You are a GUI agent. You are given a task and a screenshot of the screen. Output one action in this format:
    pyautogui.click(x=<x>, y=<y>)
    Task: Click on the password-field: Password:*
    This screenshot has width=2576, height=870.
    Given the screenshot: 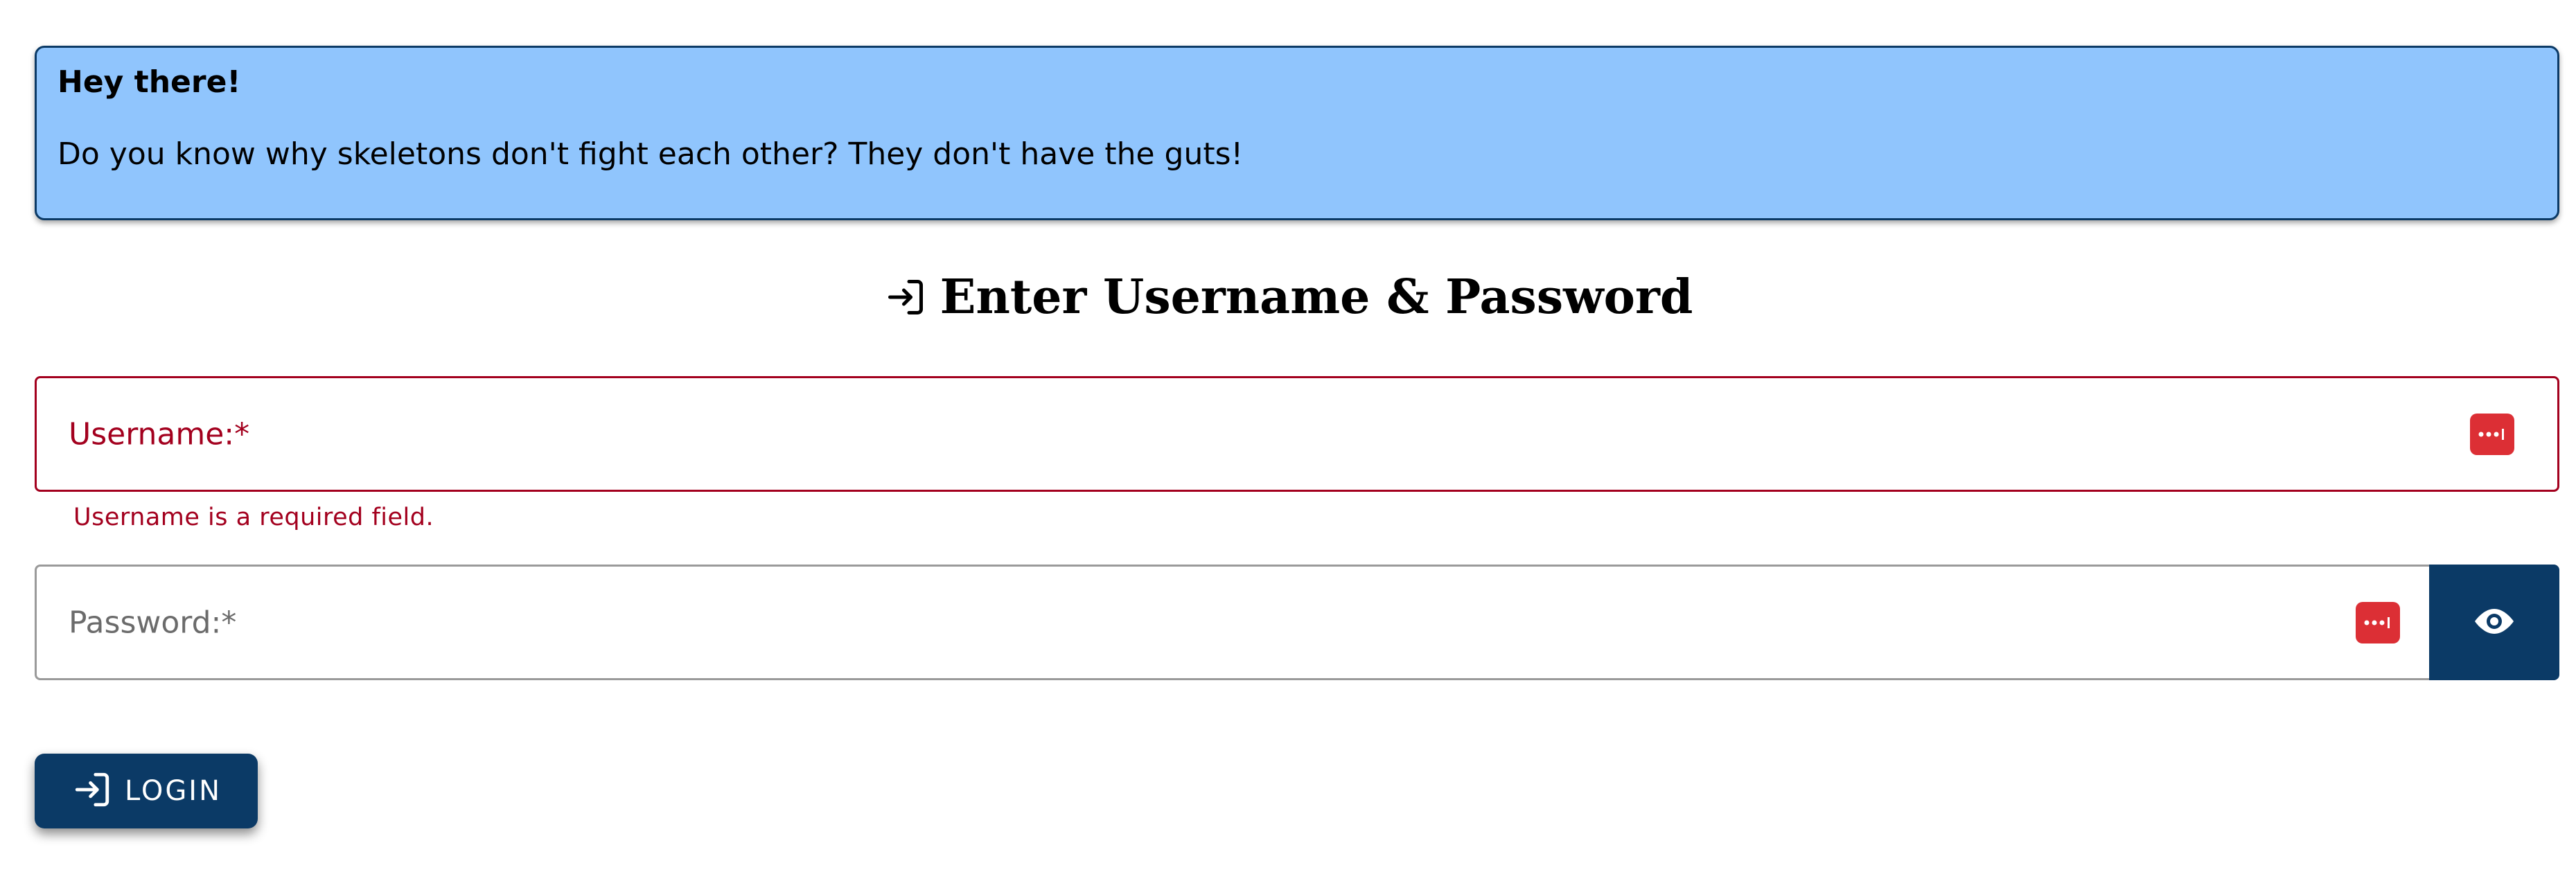 What is the action you would take?
    pyautogui.click(x=1232, y=622)
    